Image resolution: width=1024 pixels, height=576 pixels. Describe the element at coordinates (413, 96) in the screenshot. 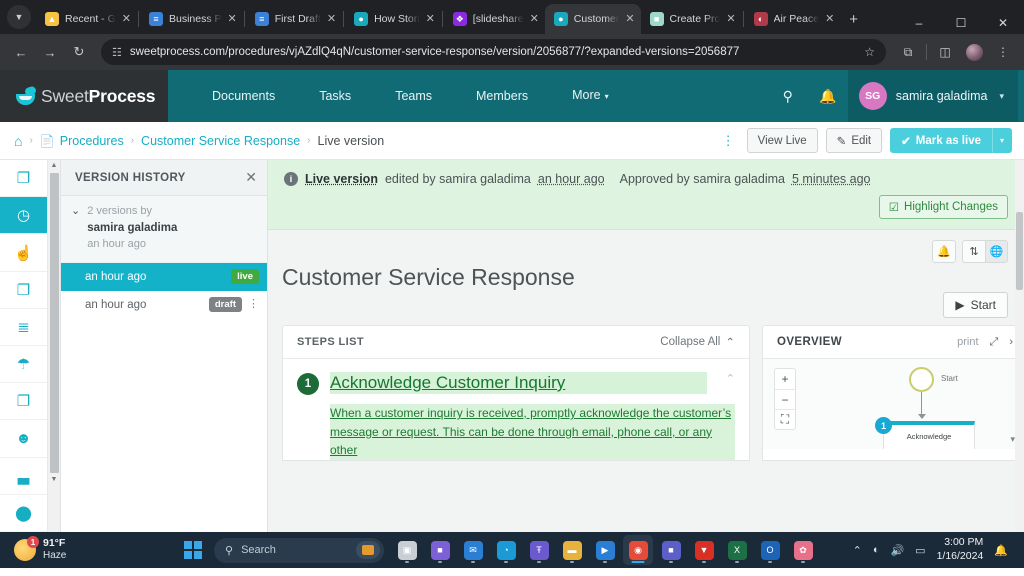

I see `nav-item-teams: Teams` at that location.